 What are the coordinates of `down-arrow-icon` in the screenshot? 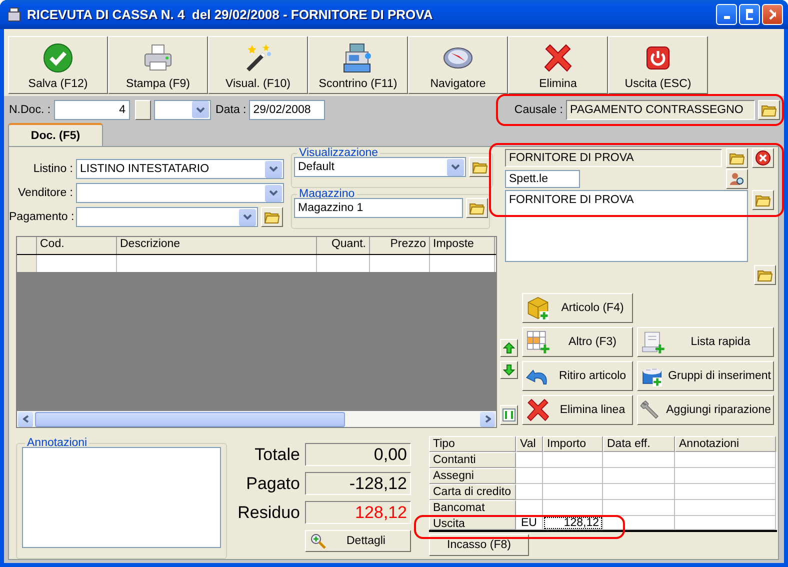 It's located at (509, 370).